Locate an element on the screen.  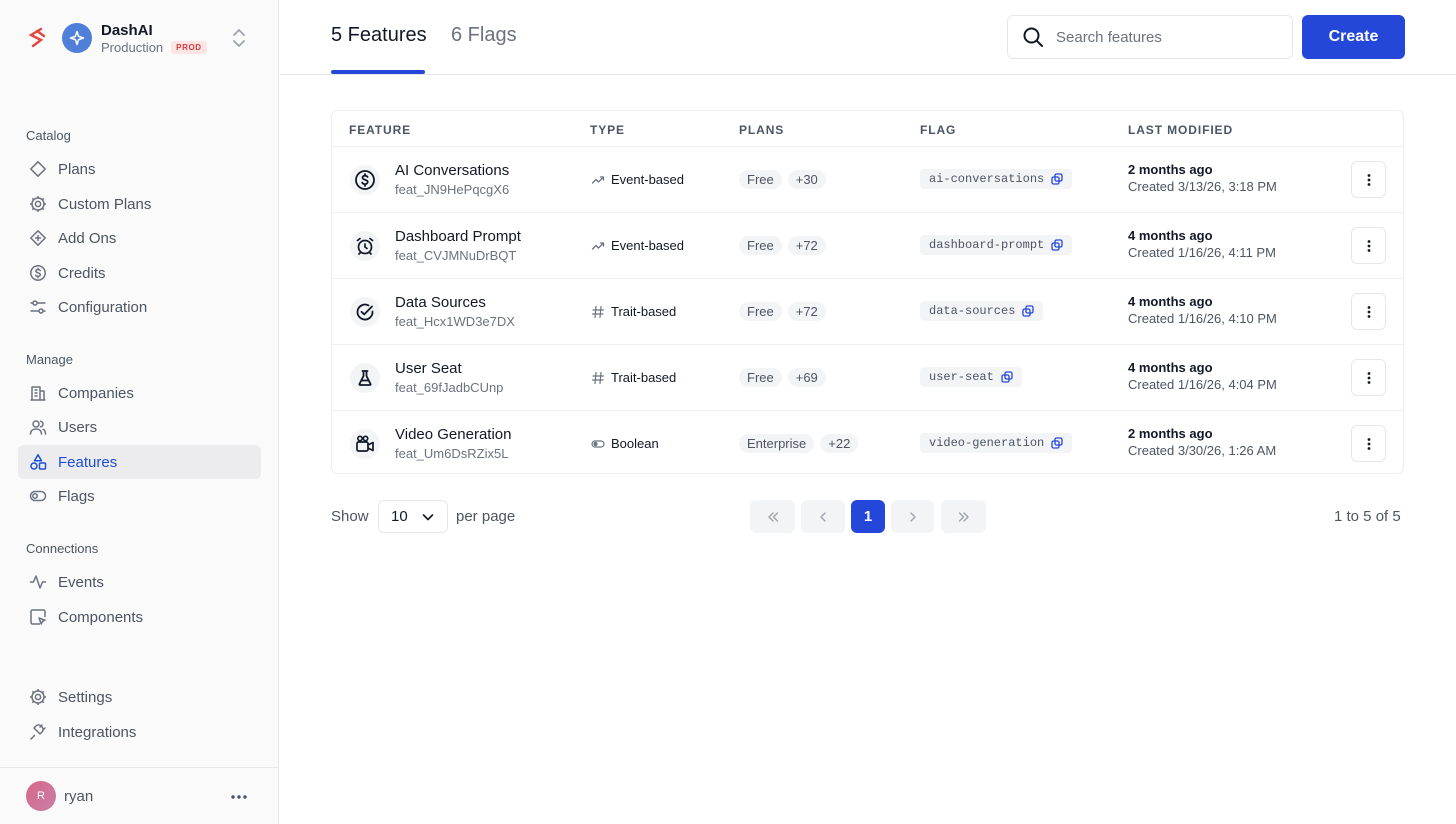
tab-flags: 6 Flags is located at coordinates (484, 35).